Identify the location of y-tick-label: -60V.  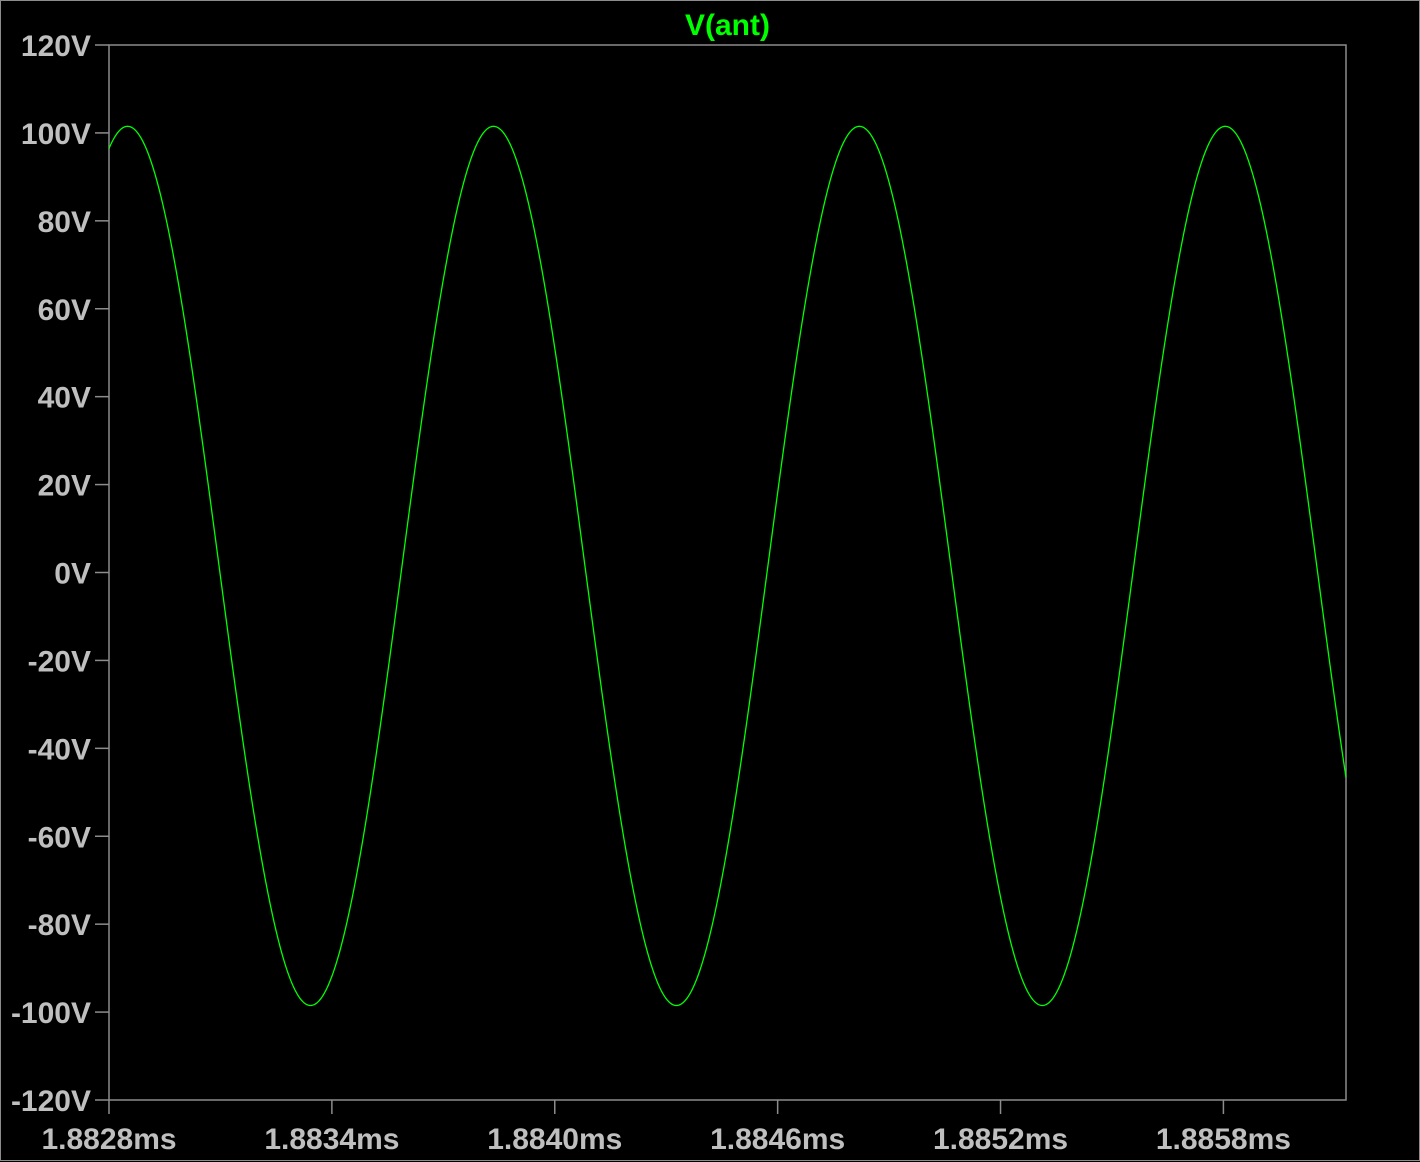
(59, 837).